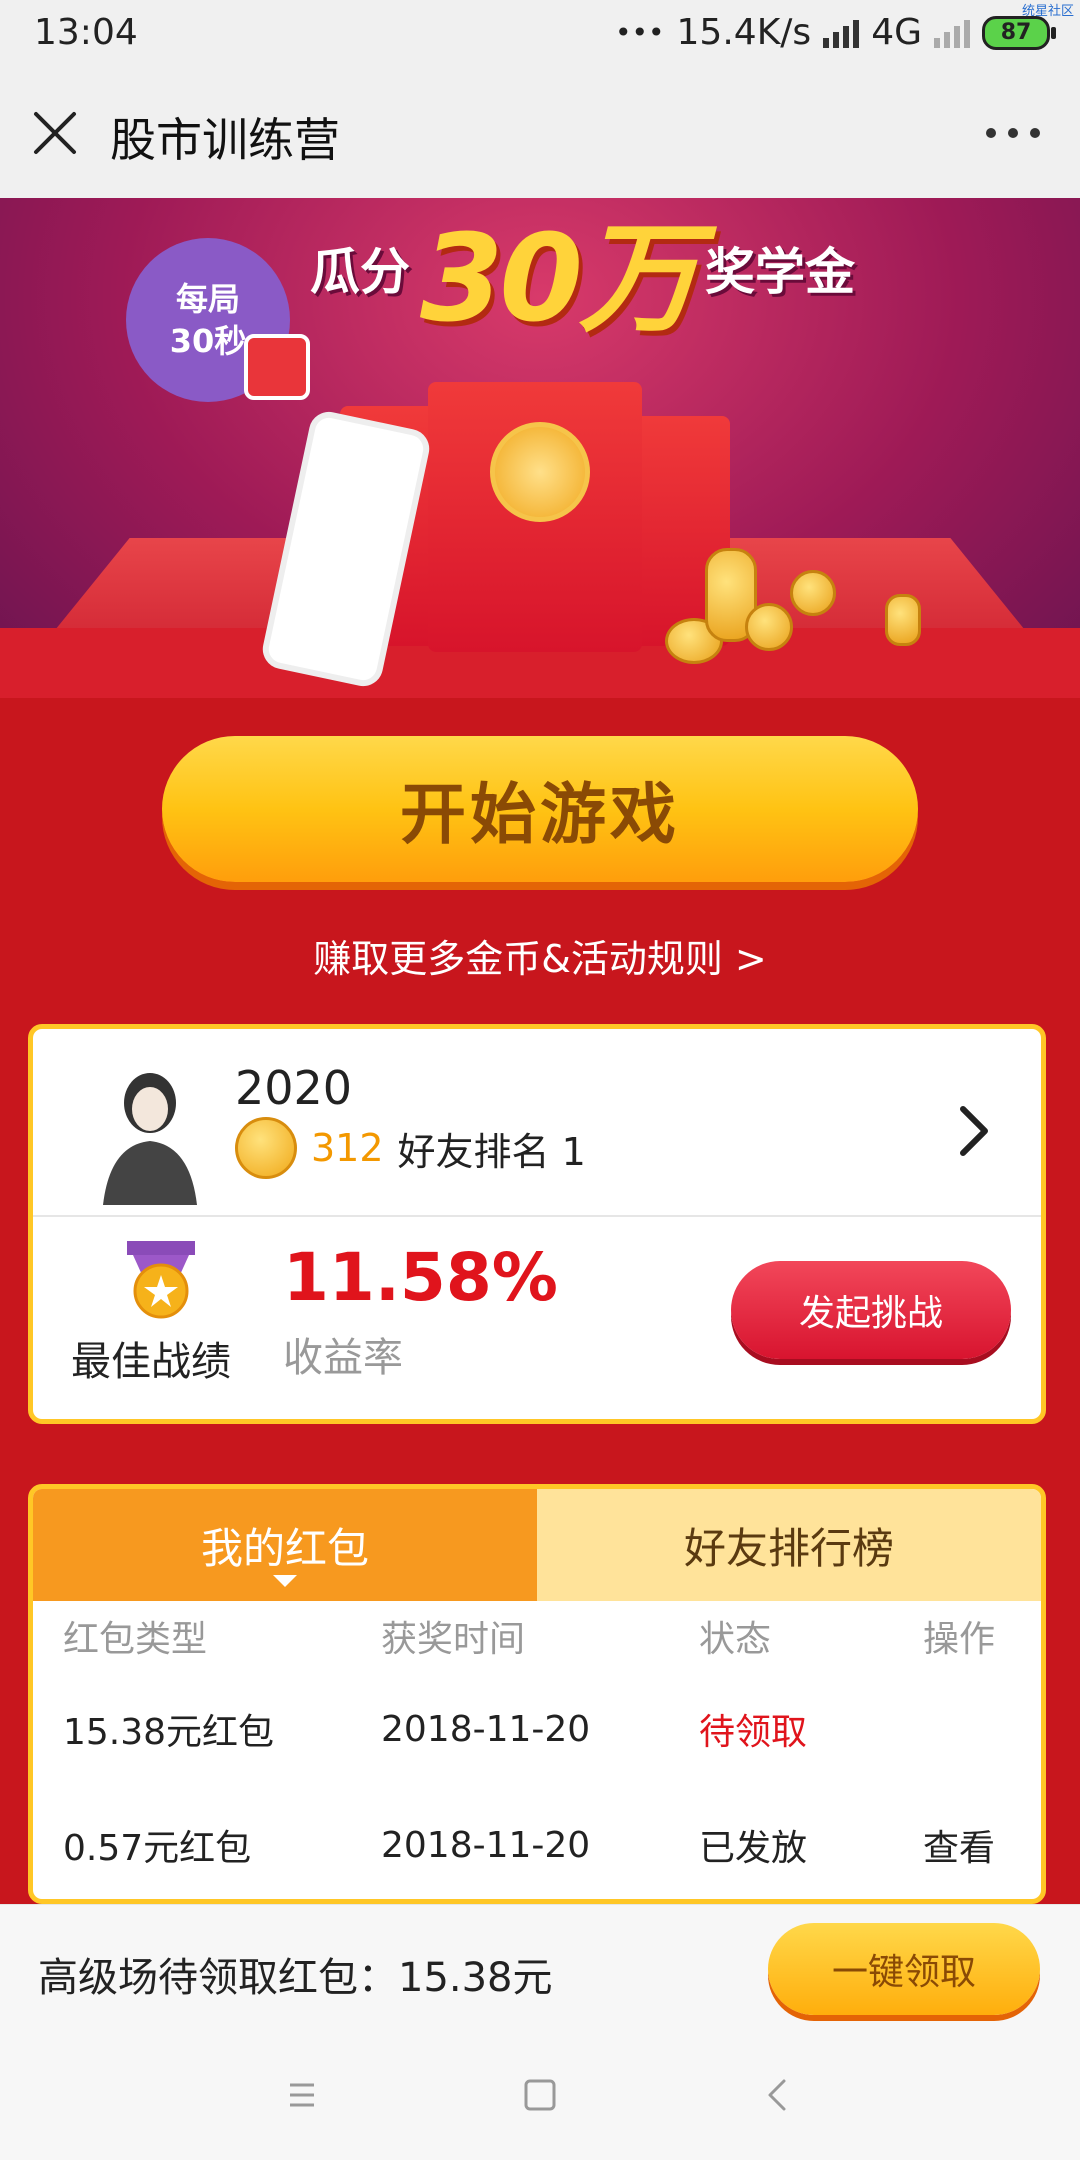 The image size is (1080, 2160). What do you see at coordinates (974, 1131) in the screenshot?
I see `chevron-right-icon` at bounding box center [974, 1131].